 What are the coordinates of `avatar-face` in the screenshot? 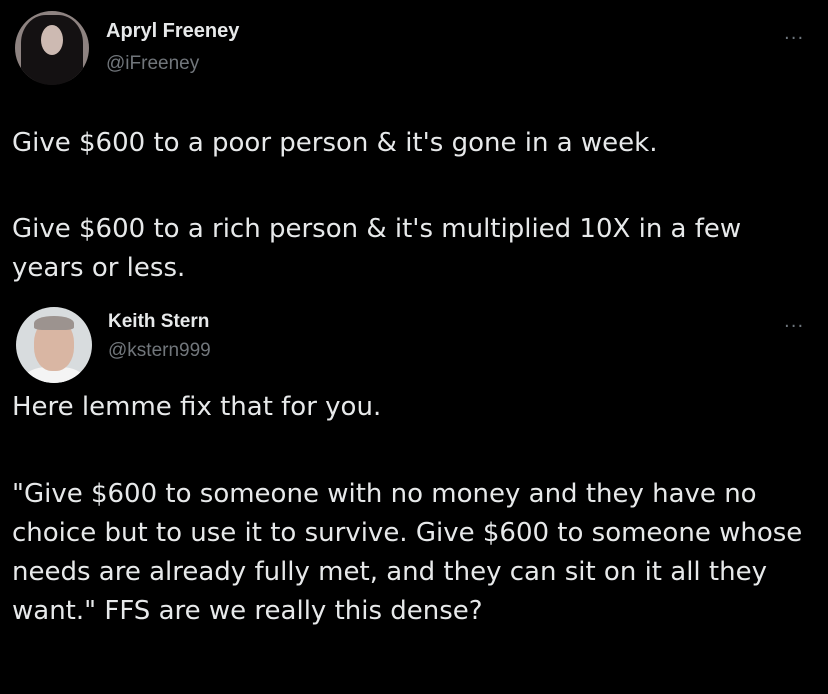 It's located at (52, 40).